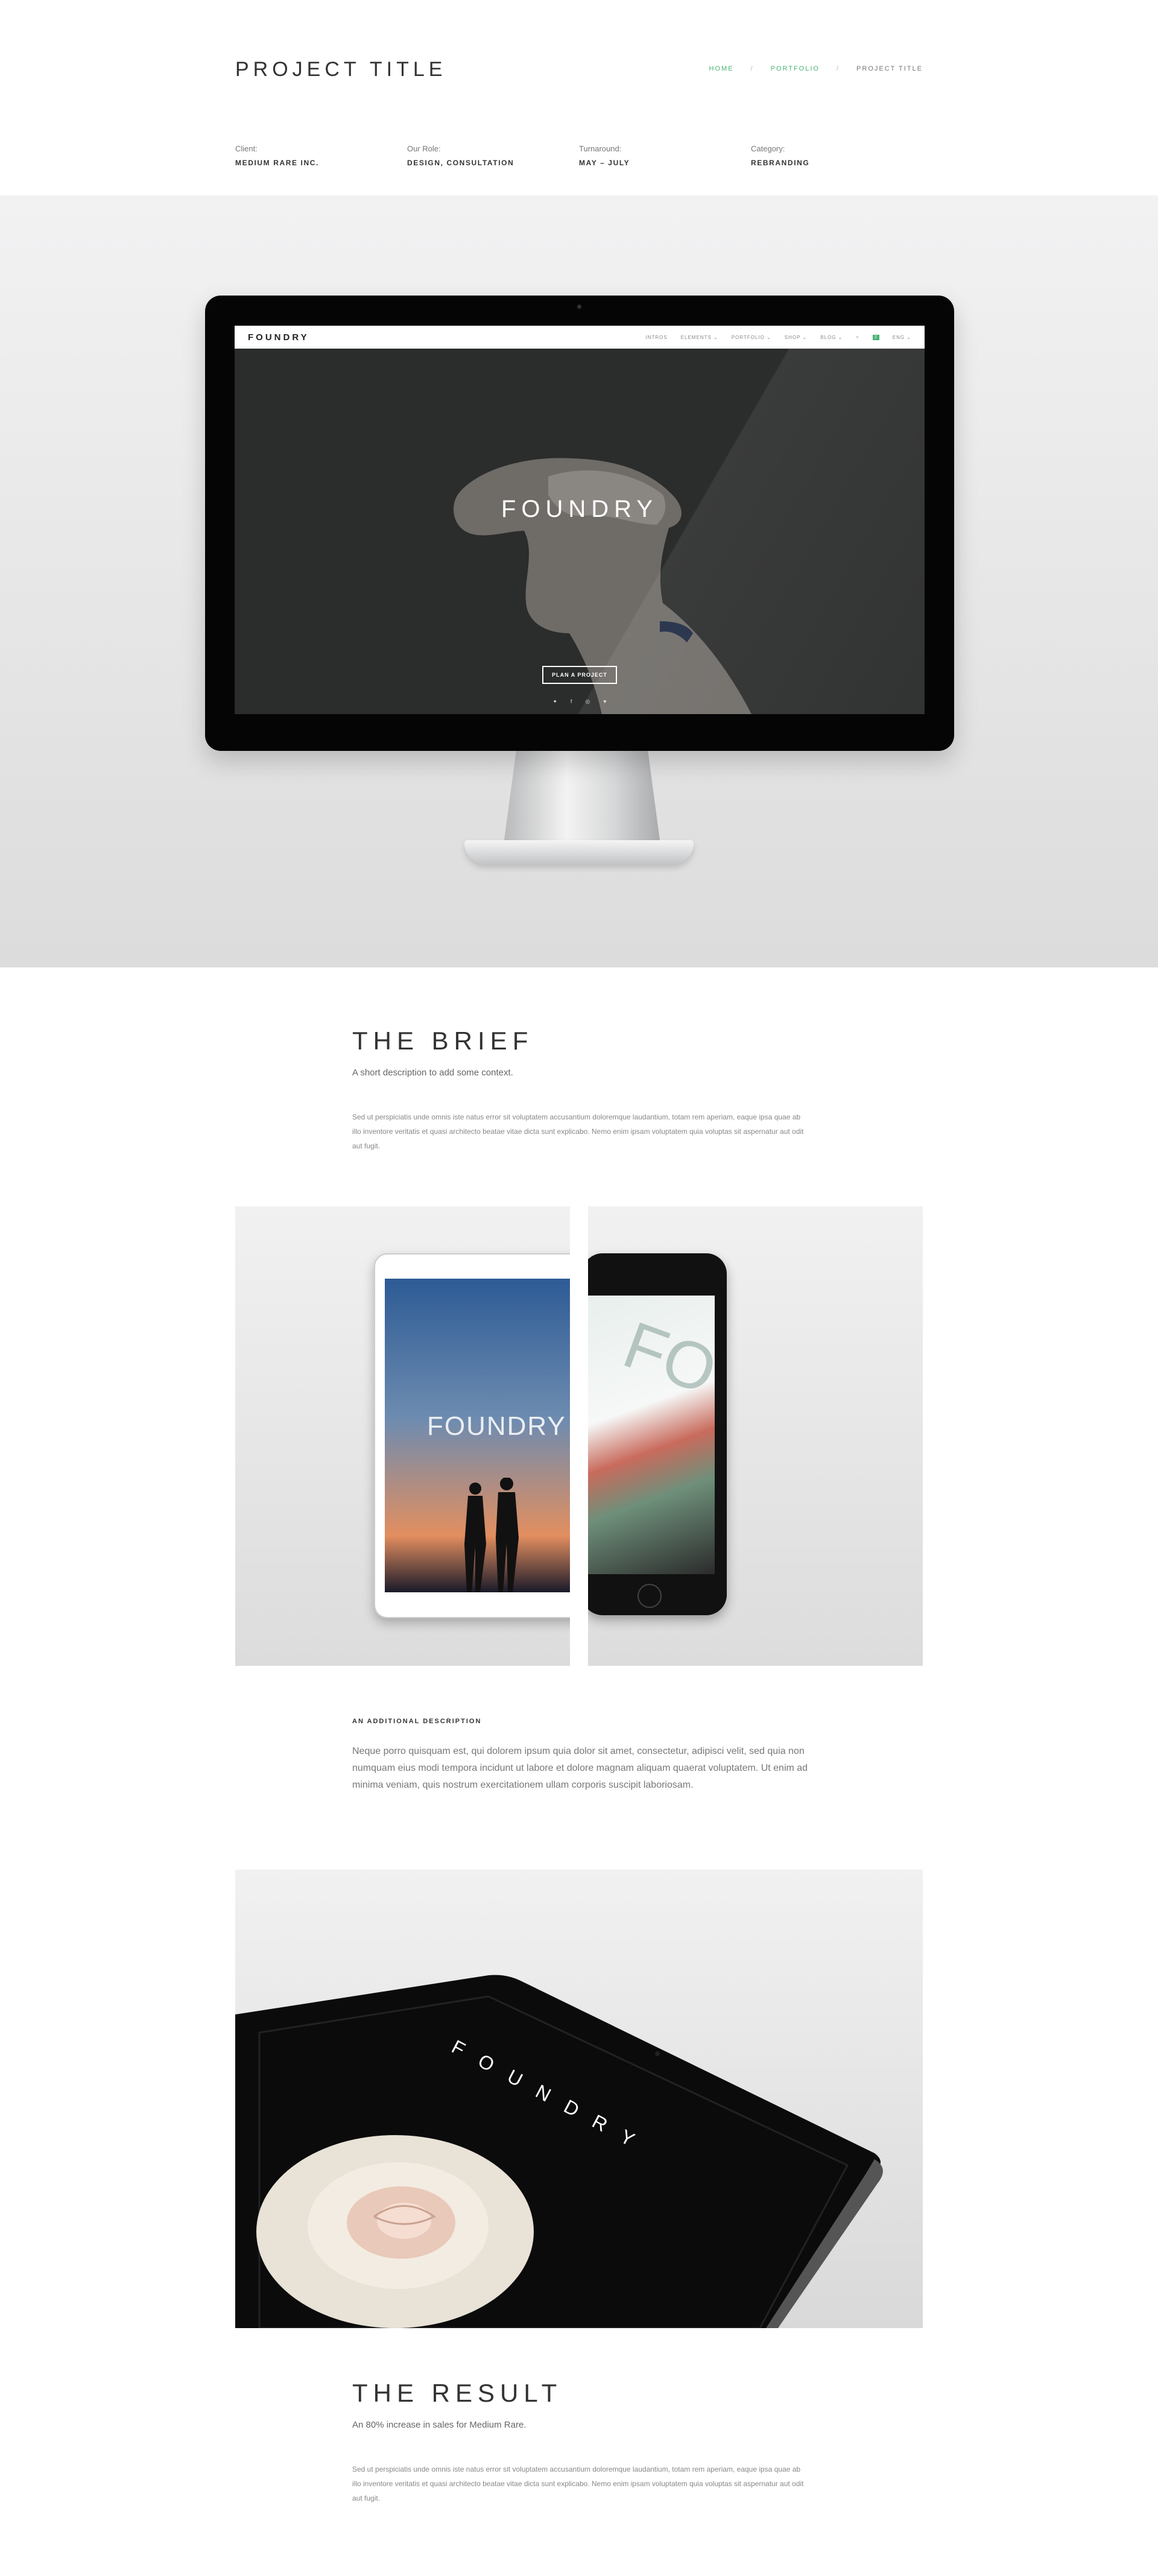  I want to click on meta-label: Category:, so click(768, 148).